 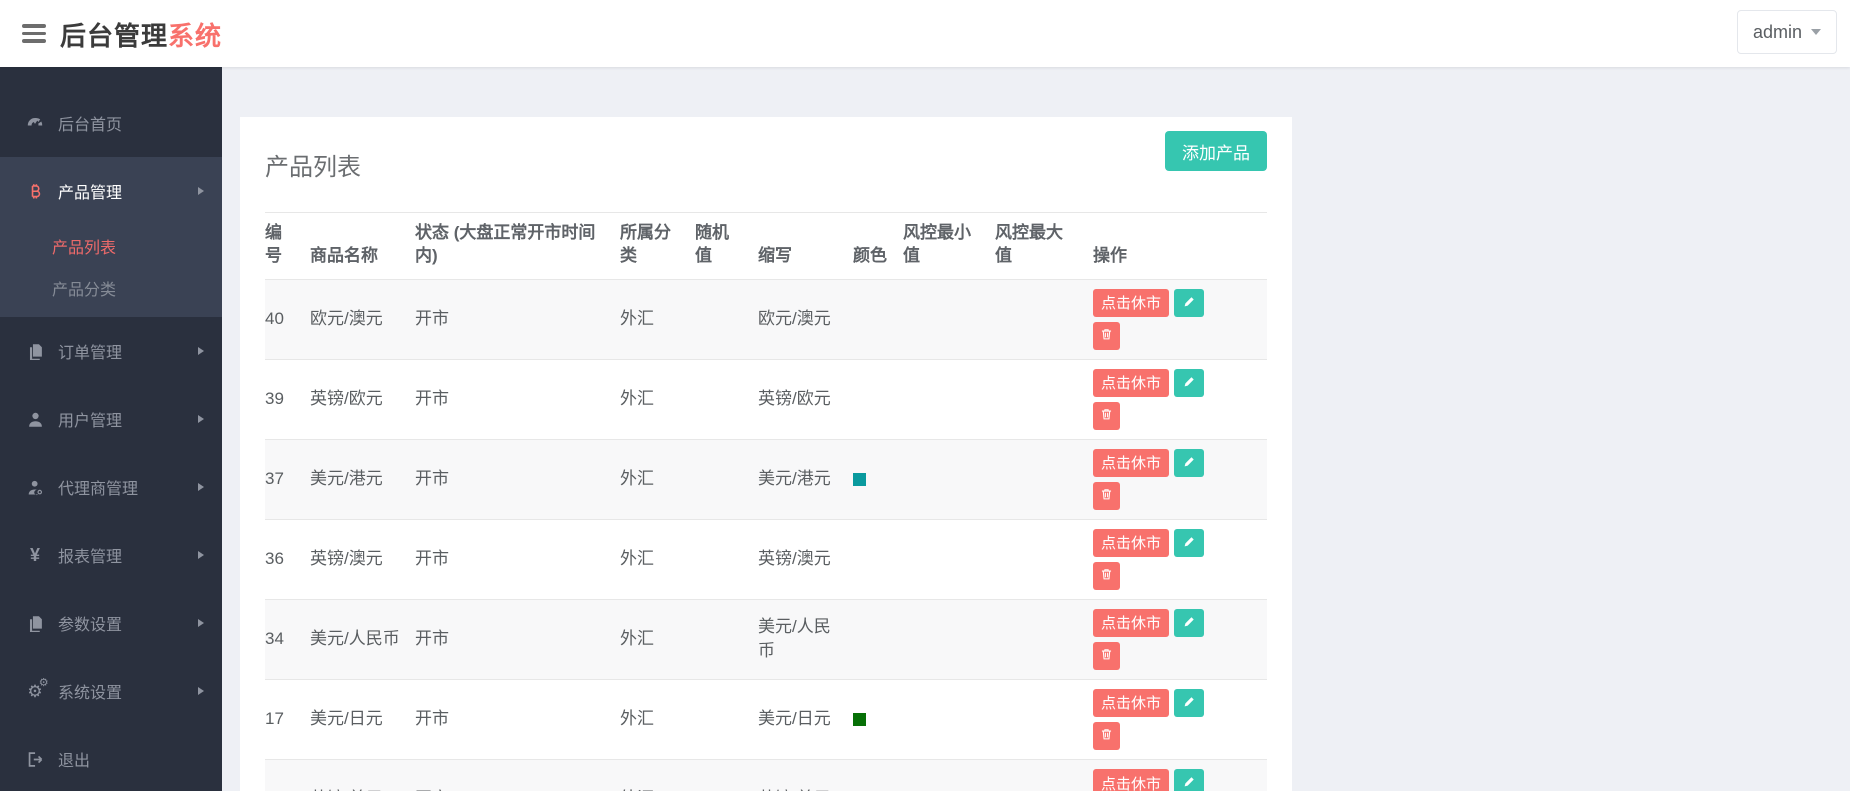 What do you see at coordinates (111, 555) in the screenshot?
I see `sidebar-item-reports: ¥ 报表管理` at bounding box center [111, 555].